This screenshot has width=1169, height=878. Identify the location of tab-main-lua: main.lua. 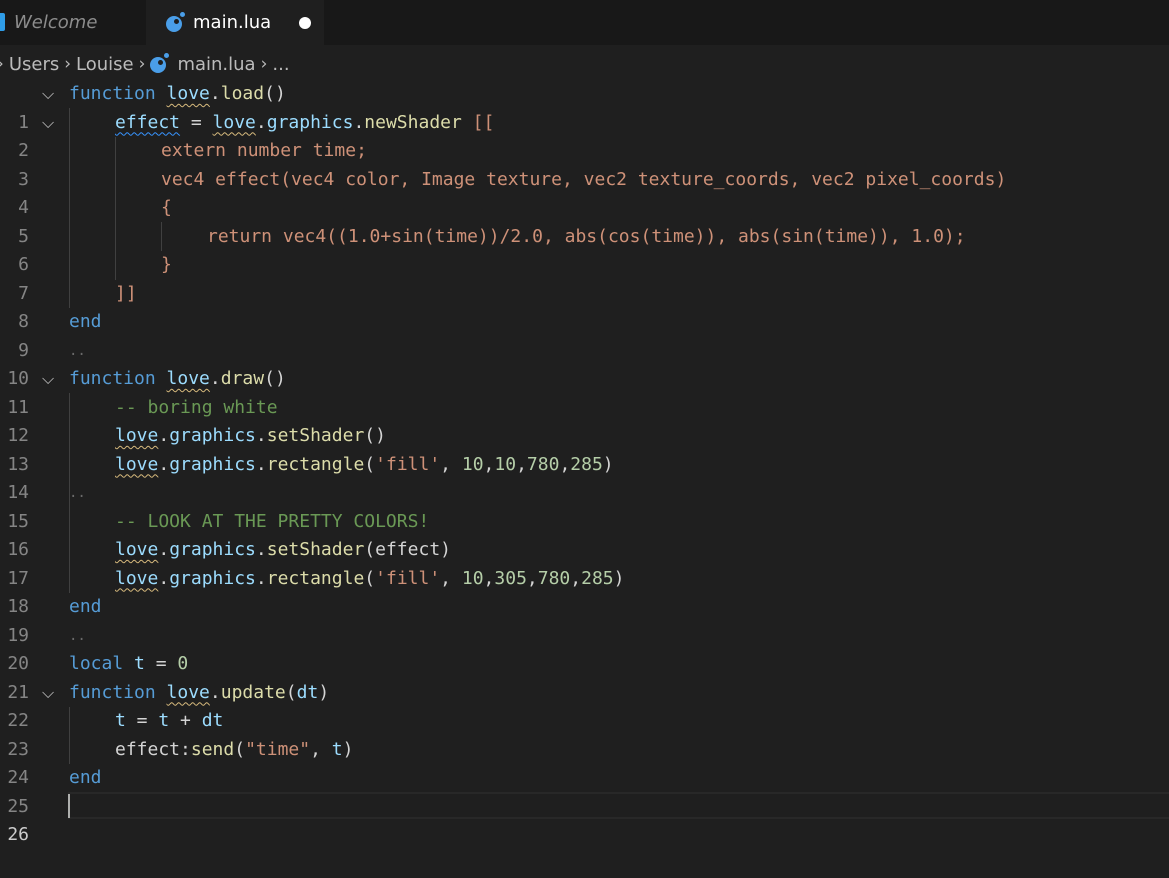
(235, 22).